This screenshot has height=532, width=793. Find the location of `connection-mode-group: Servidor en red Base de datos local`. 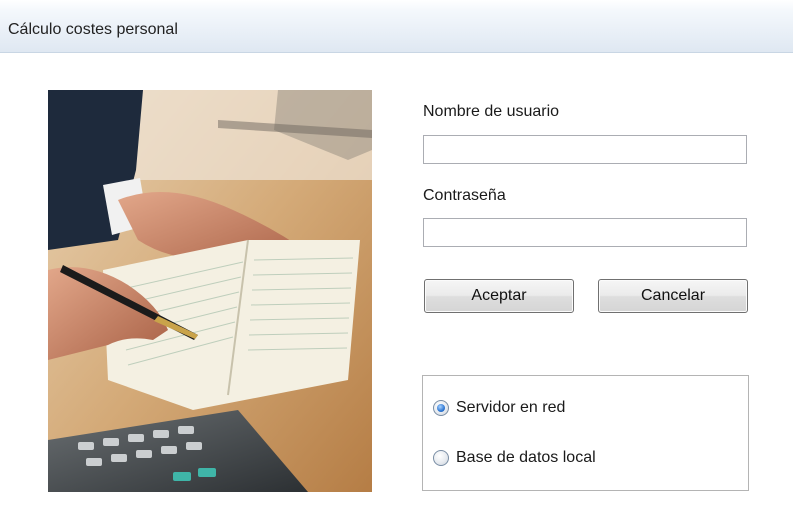

connection-mode-group: Servidor en red Base de datos local is located at coordinates (585, 433).